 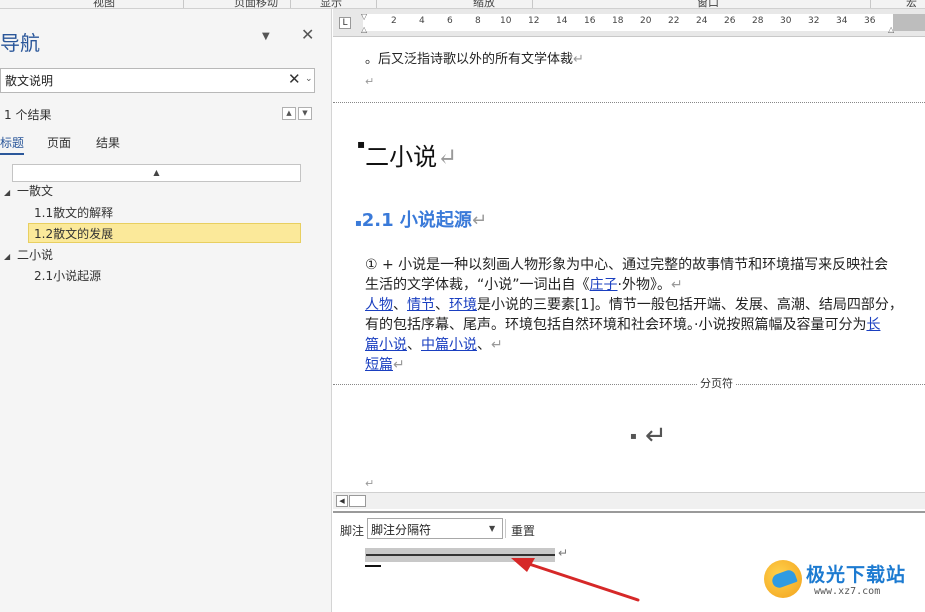 What do you see at coordinates (164, 233) in the screenshot?
I see `tree-item-heading-selected: 1.2散文的发展` at bounding box center [164, 233].